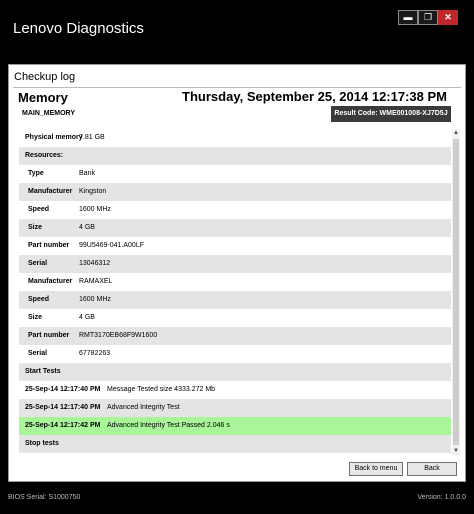 This screenshot has width=474, height=514. I want to click on row-key: Type, so click(36, 173).